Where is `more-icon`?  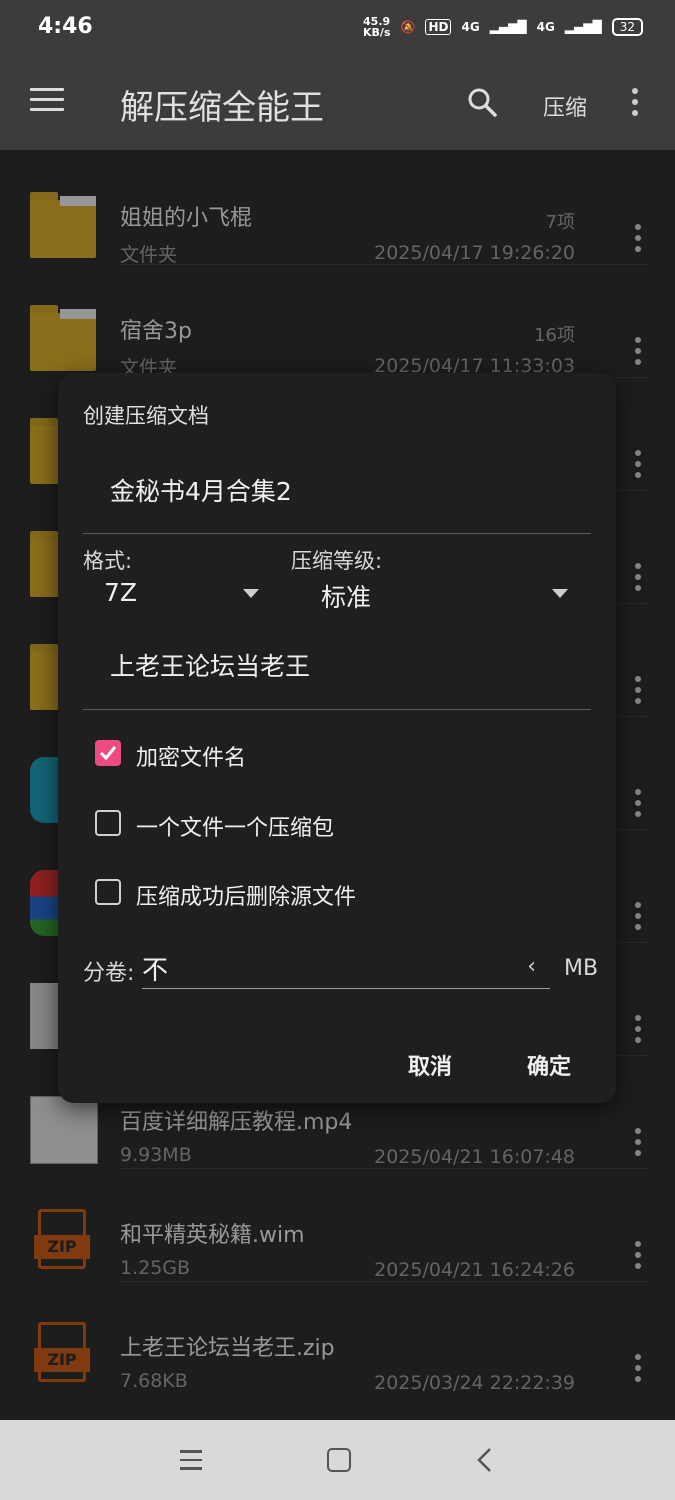 more-icon is located at coordinates (635, 104).